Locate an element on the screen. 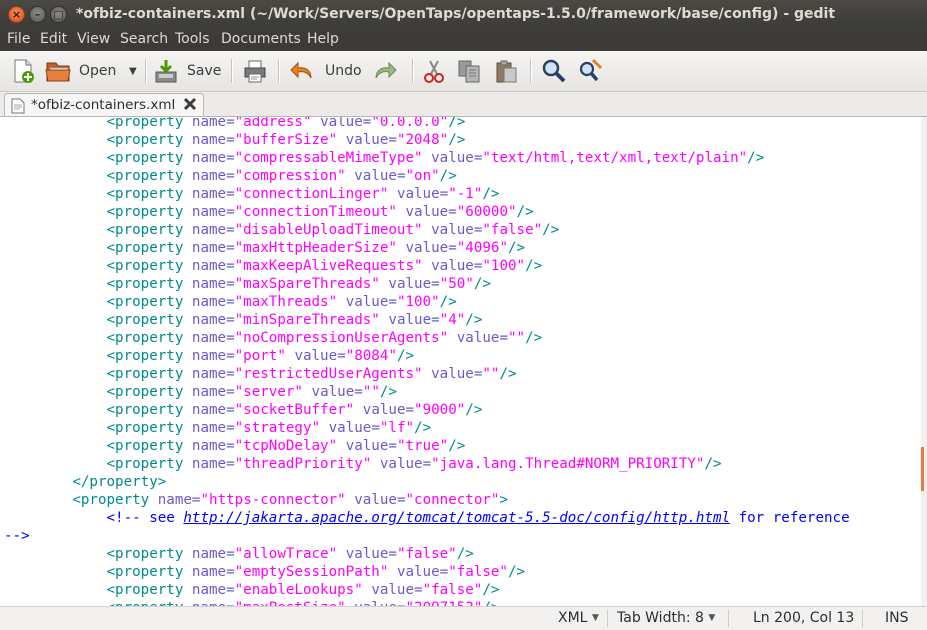 This screenshot has height=630, width=927. scissors-icon is located at coordinates (434, 71).